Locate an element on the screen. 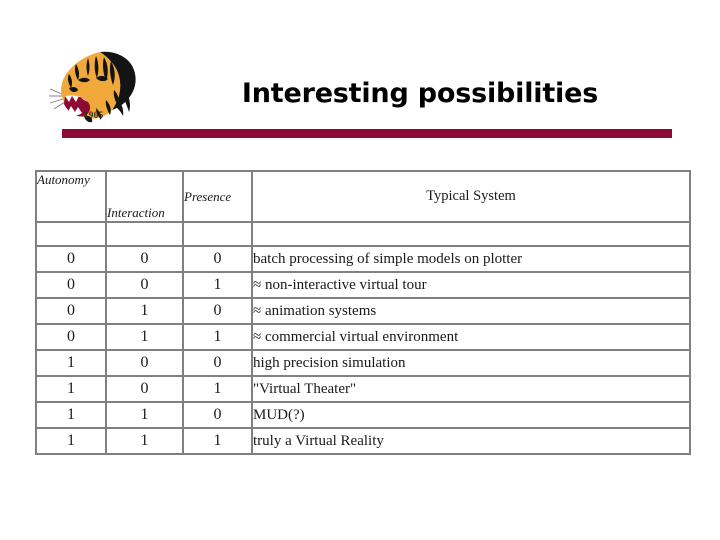 The width and height of the screenshot is (720, 540). column-header-presence: Presence is located at coordinates (217, 196).